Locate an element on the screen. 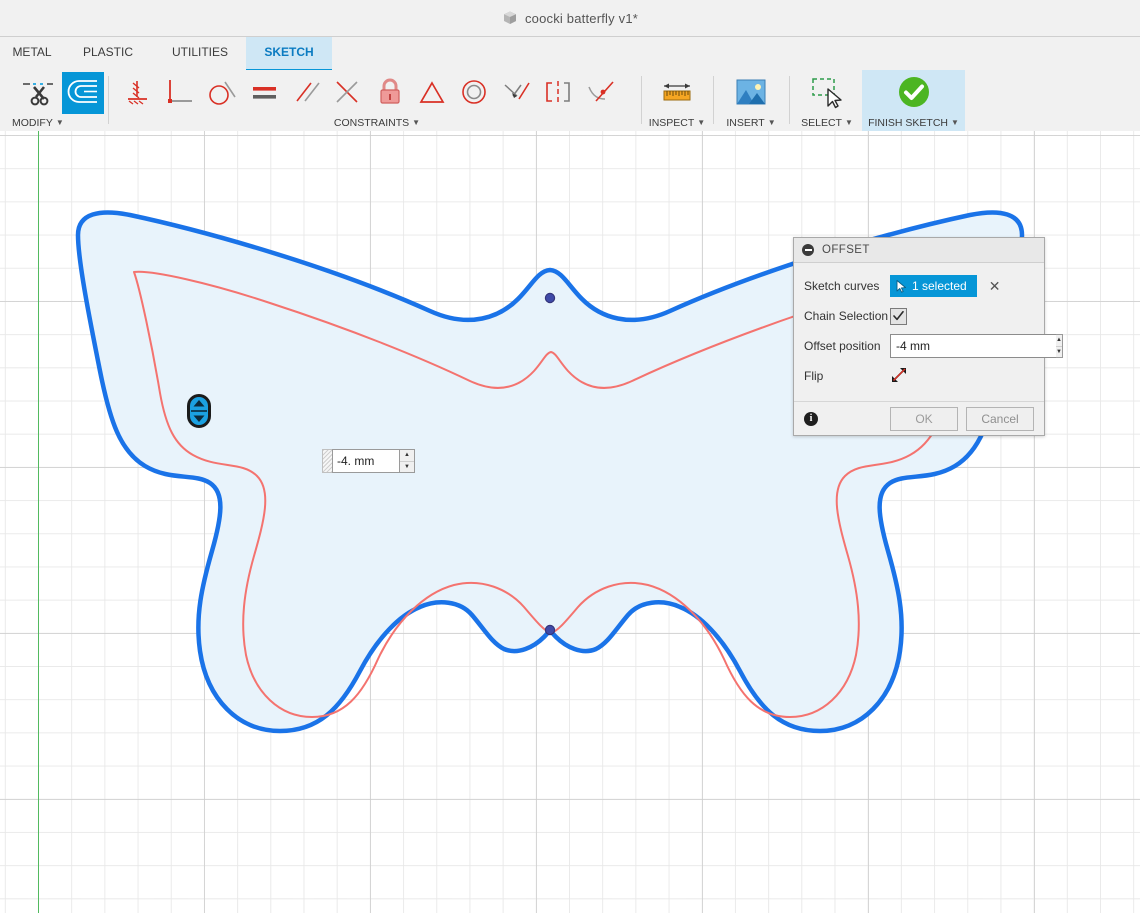 The height and width of the screenshot is (913, 1140). parallel-constraint-button is located at coordinates (306, 92).